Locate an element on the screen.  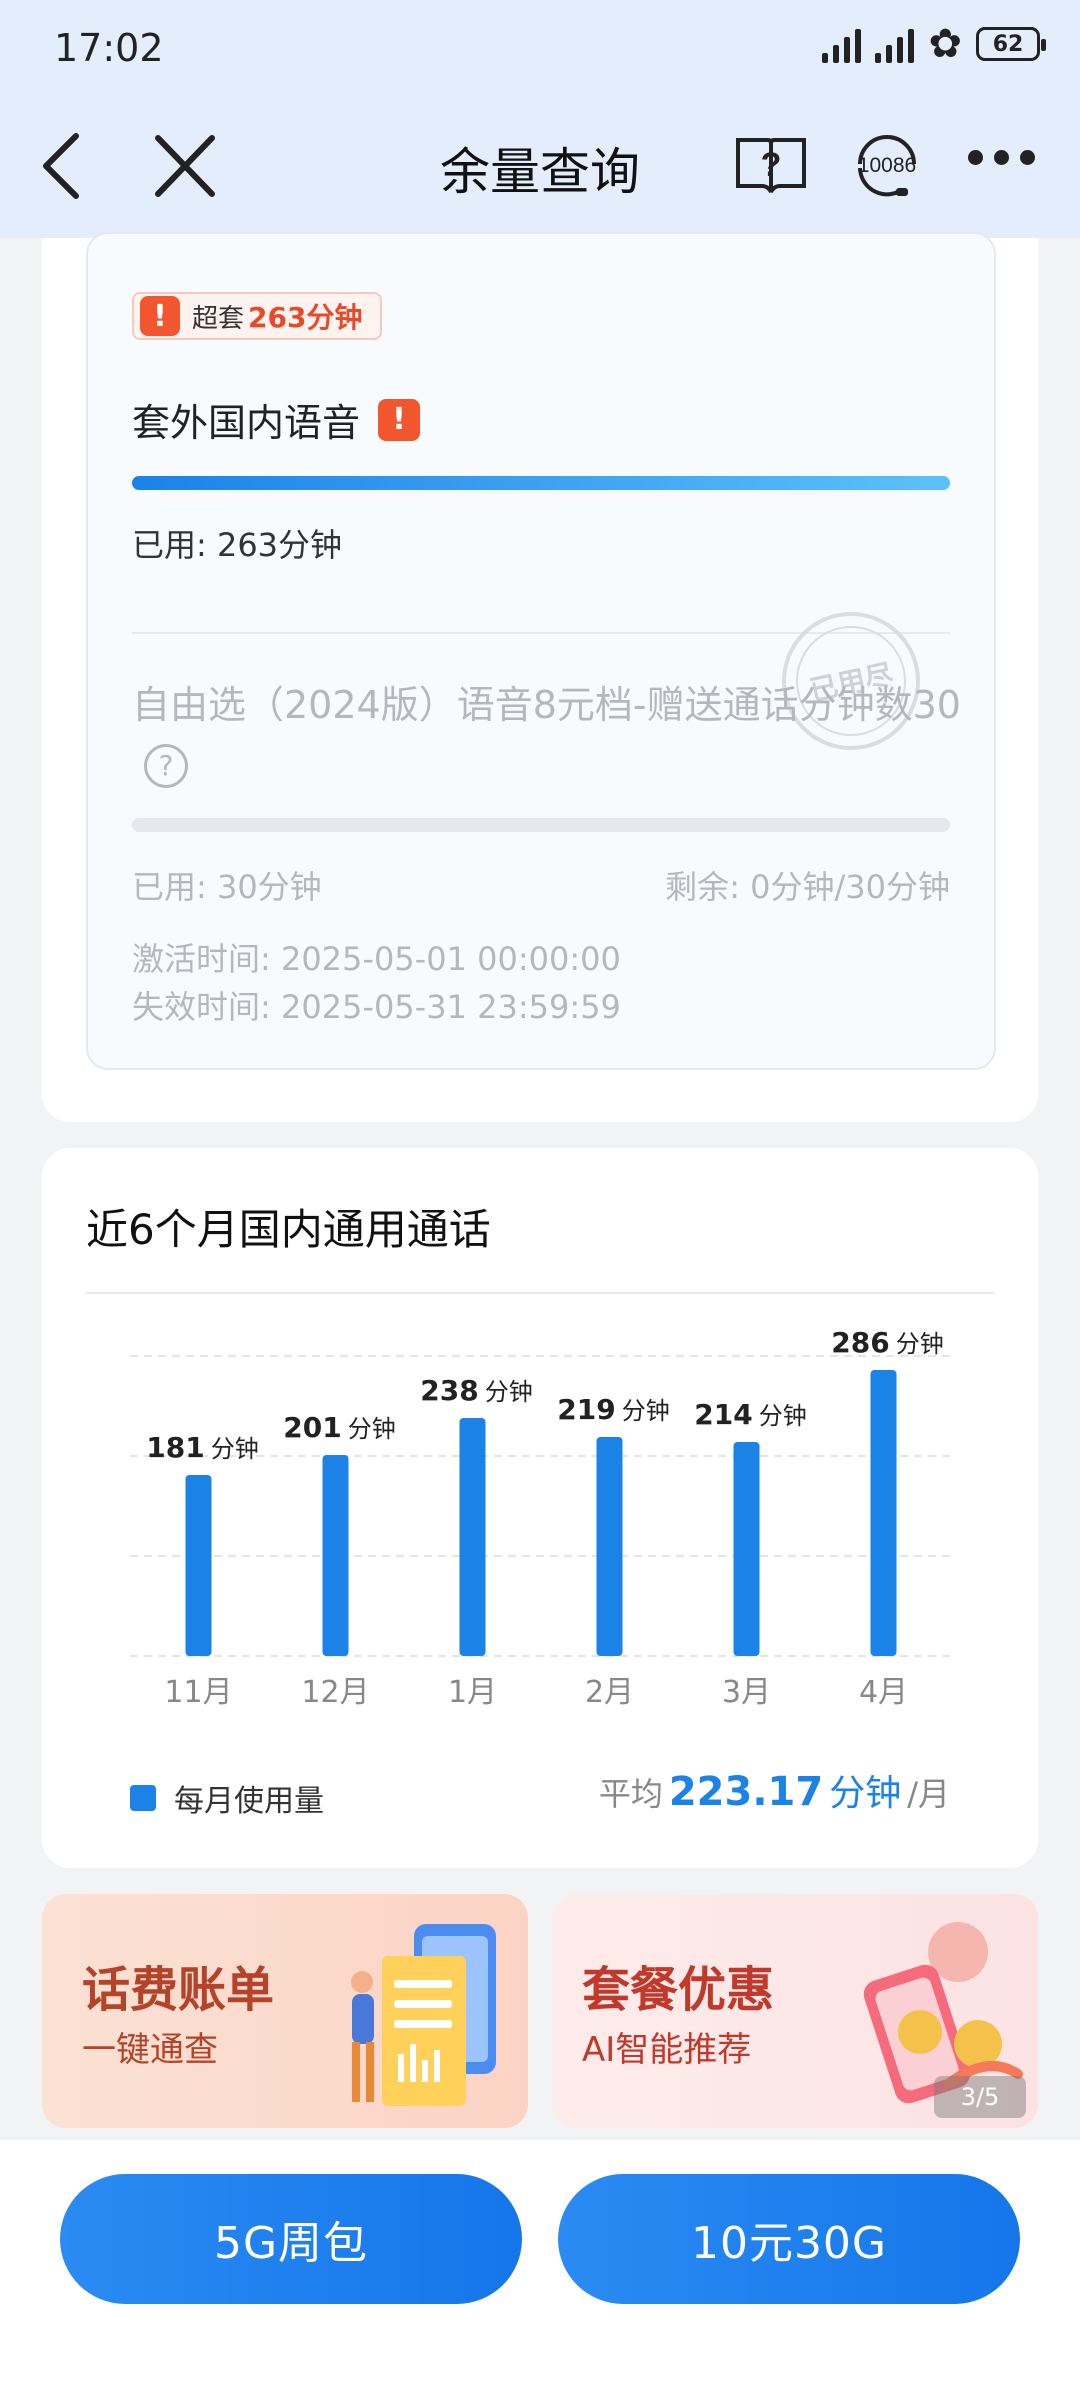
activation-time: 激活时间: 2025-05-01 00:00:00 is located at coordinates (376, 959).